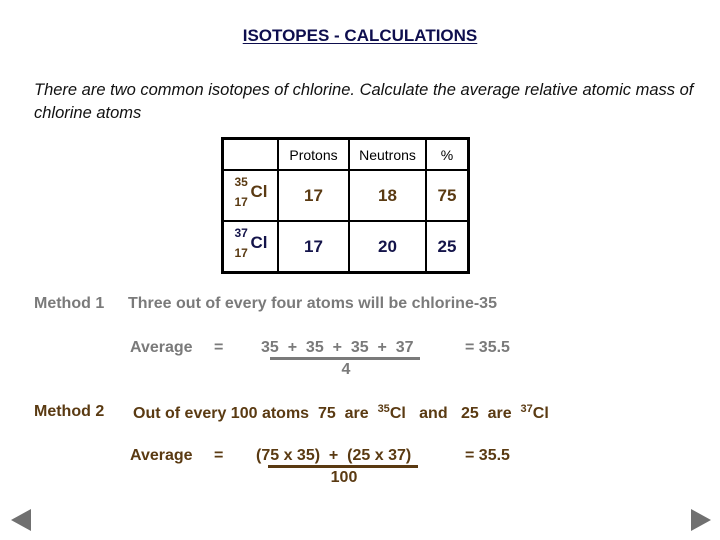  What do you see at coordinates (69, 303) in the screenshot?
I see `method1-label: Method 1` at bounding box center [69, 303].